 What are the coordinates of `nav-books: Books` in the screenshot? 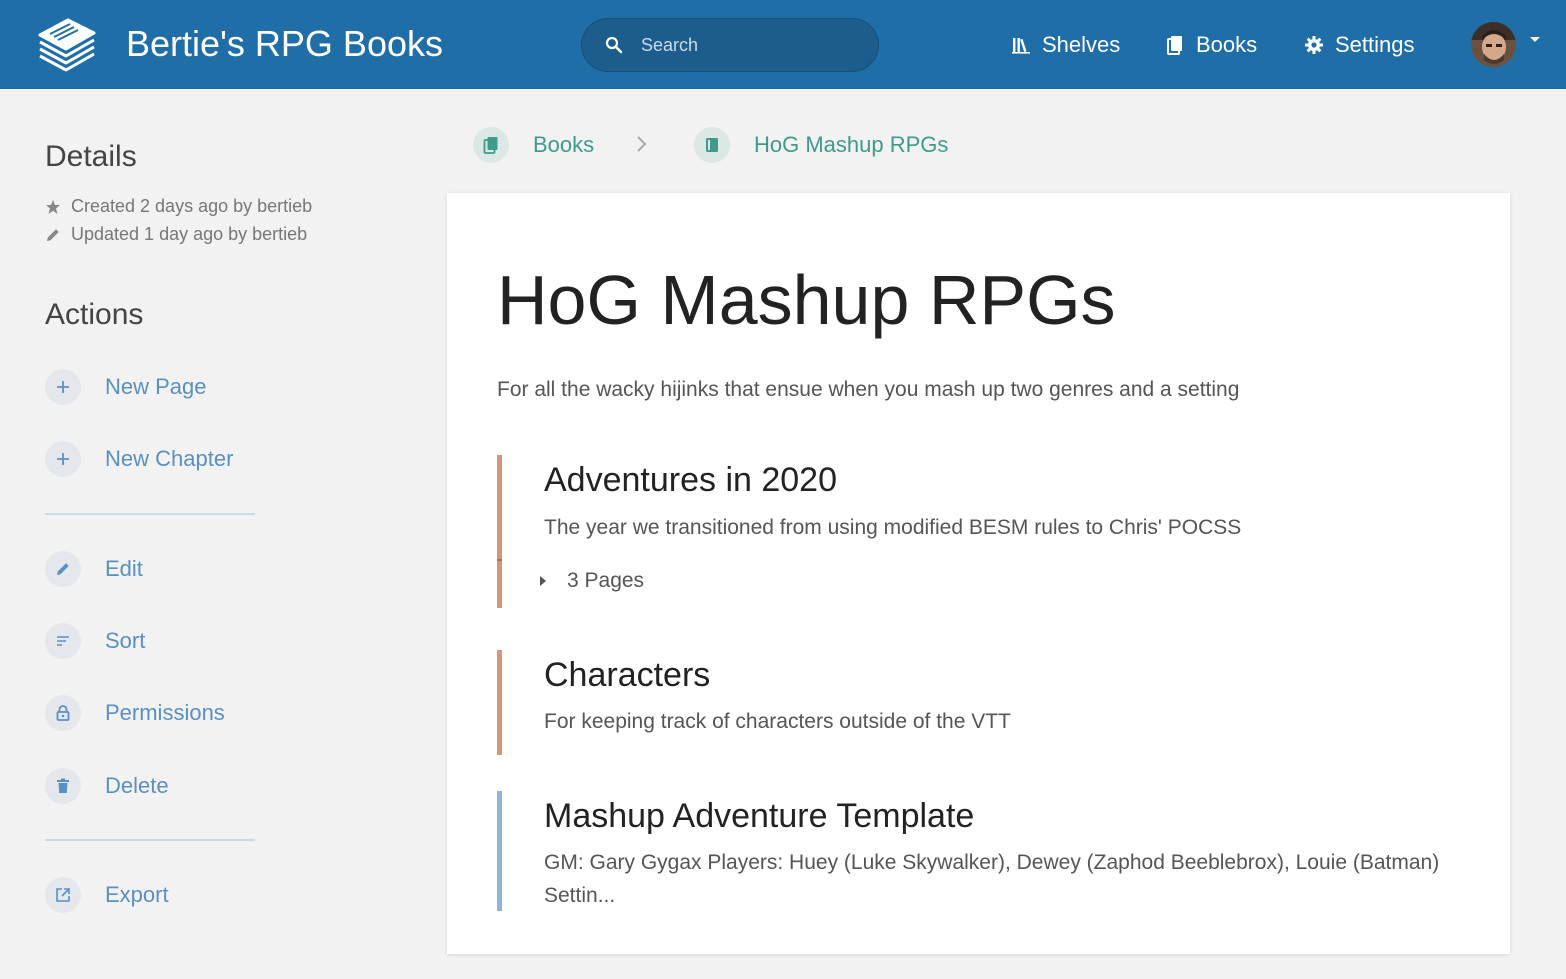 It's located at (1211, 45).